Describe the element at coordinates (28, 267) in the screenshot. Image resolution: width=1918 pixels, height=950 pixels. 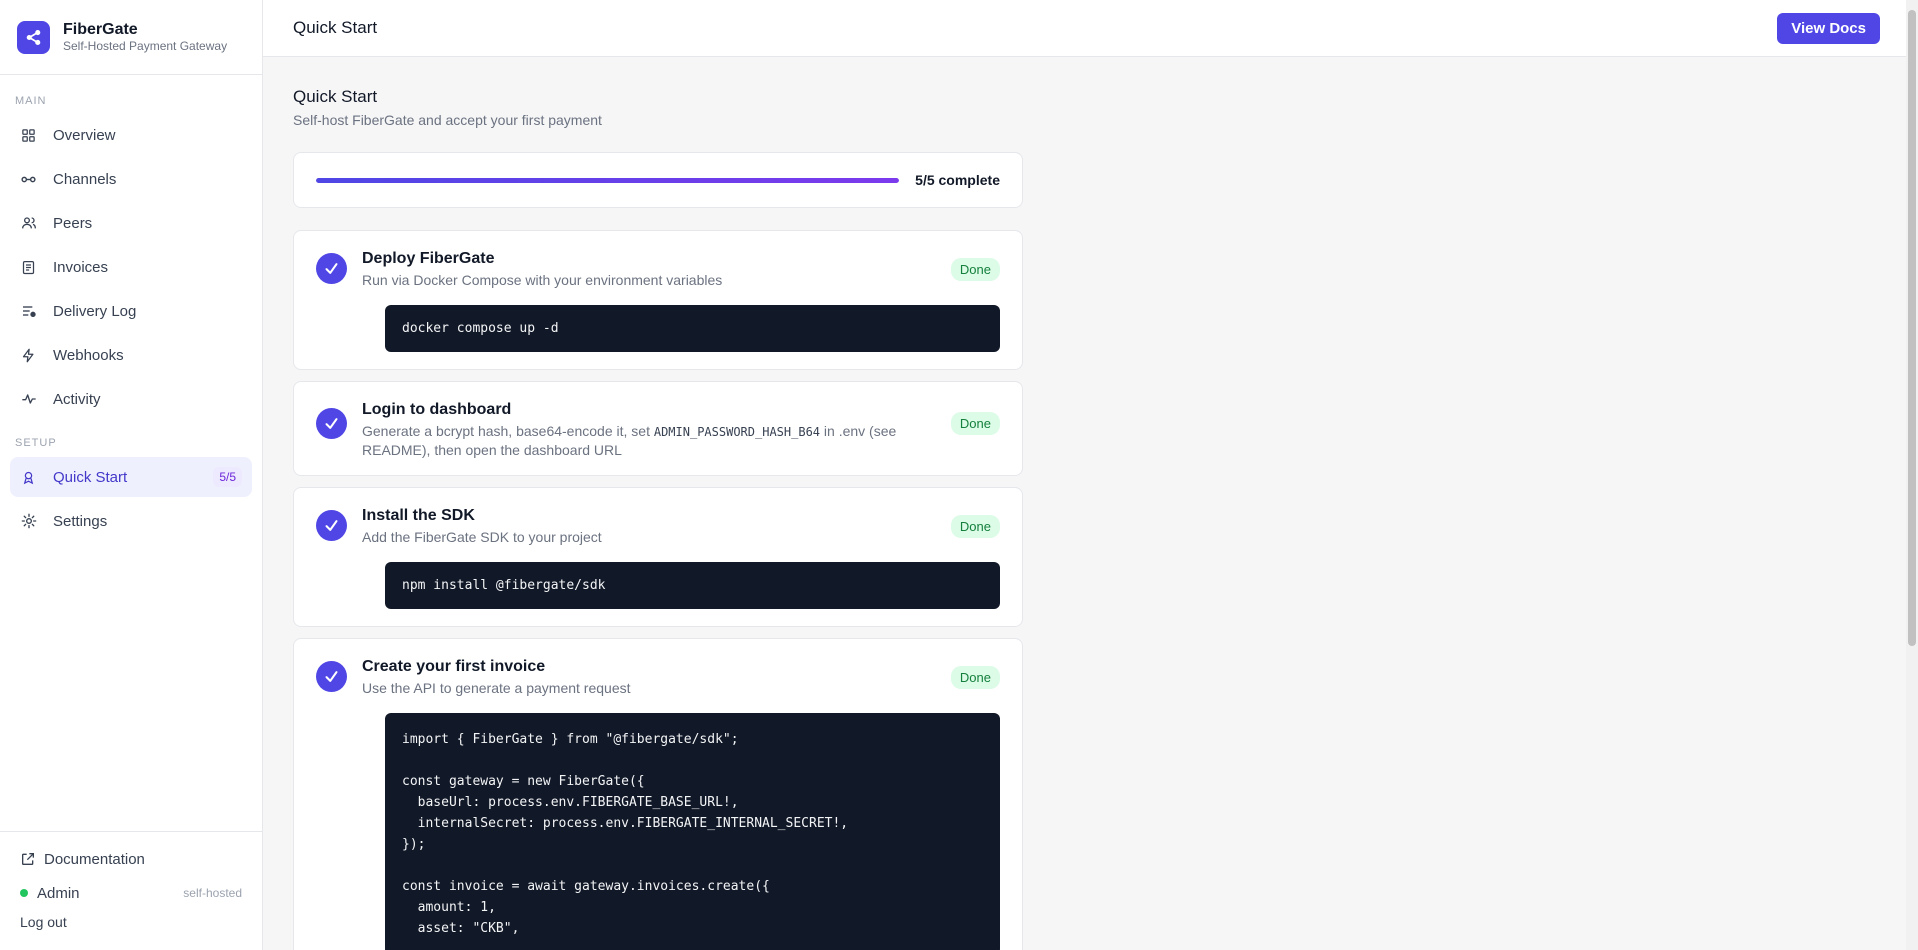
I see `document-icon` at that location.